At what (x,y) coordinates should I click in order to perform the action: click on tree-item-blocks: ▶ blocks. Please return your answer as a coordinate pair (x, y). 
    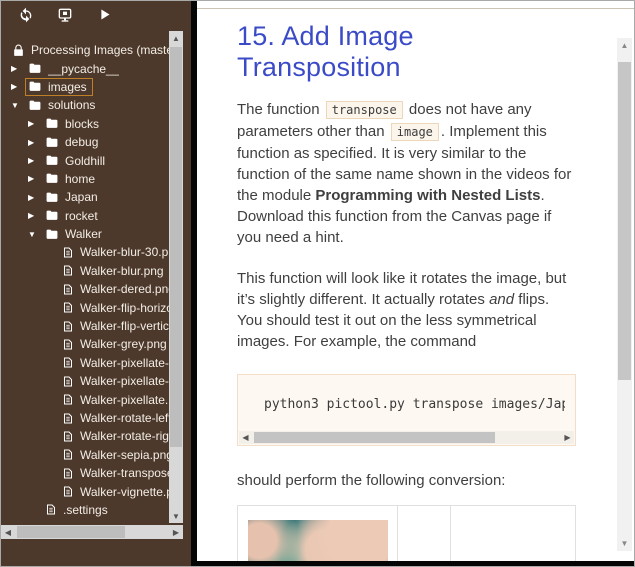
    Looking at the image, I should click on (92, 124).